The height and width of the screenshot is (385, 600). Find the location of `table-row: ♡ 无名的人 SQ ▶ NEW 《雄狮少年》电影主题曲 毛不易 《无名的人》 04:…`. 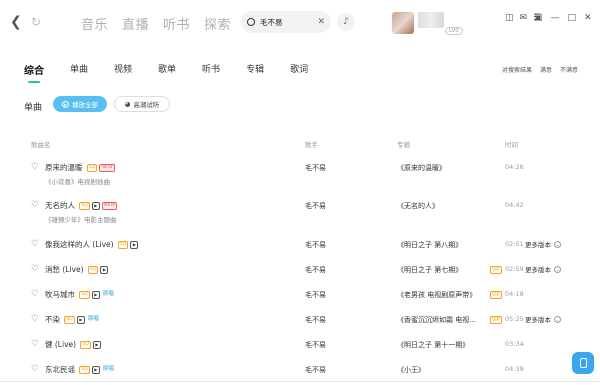

table-row: ♡ 无名的人 SQ ▶ NEW 《雄狮少年》电影主题曲 毛不易 《无名的人》 04:… is located at coordinates (300, 213).